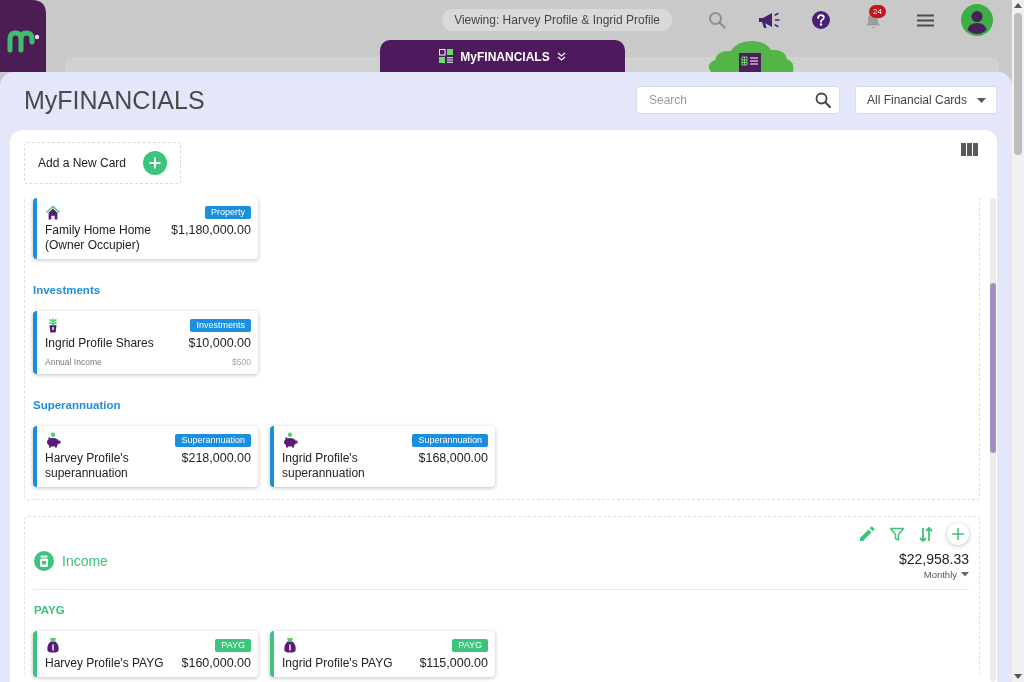 This screenshot has width=1024, height=682. What do you see at coordinates (53, 212) in the screenshot?
I see `house-icon` at bounding box center [53, 212].